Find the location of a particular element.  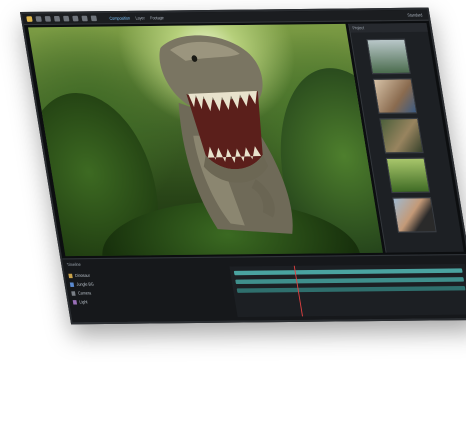

thumbnail-man-pointing is located at coordinates (395, 96).